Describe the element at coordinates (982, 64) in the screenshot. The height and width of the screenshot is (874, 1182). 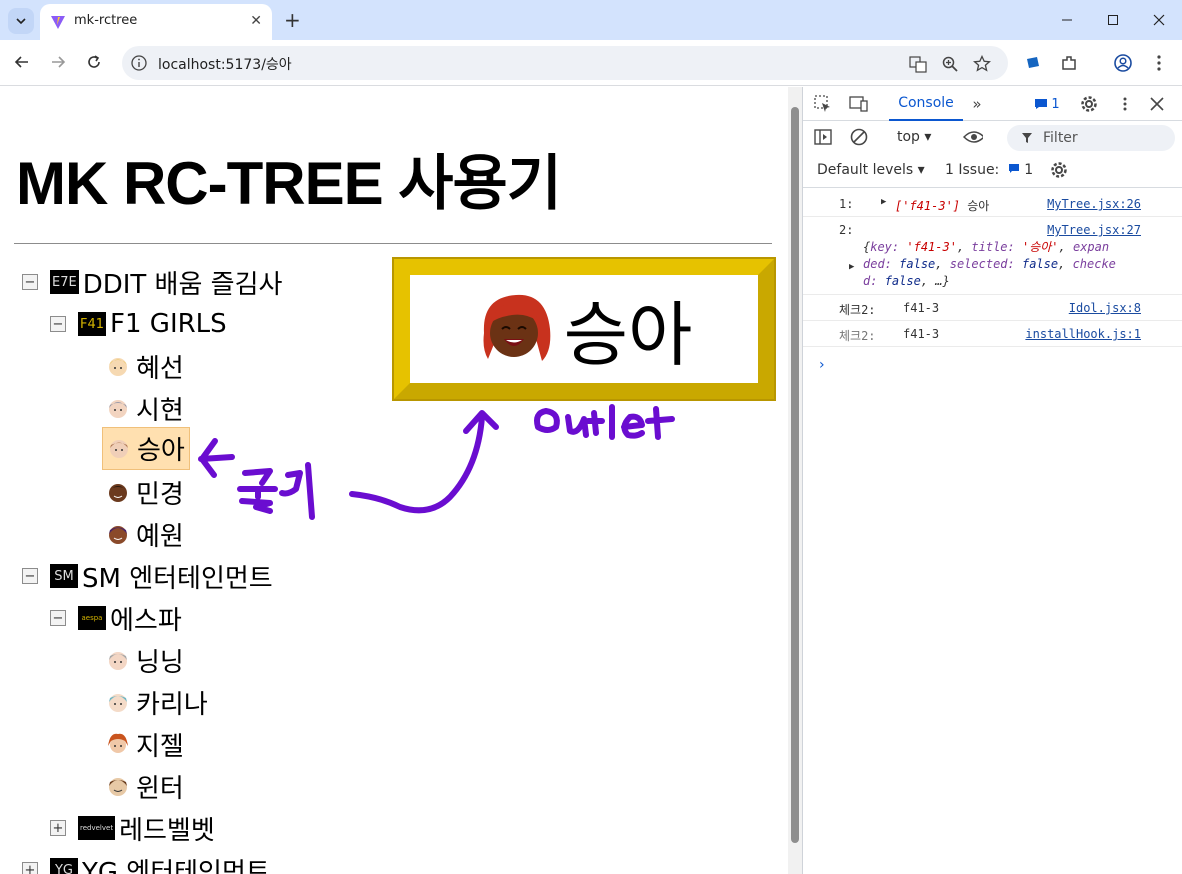
I see `bookmark-star-icon` at that location.